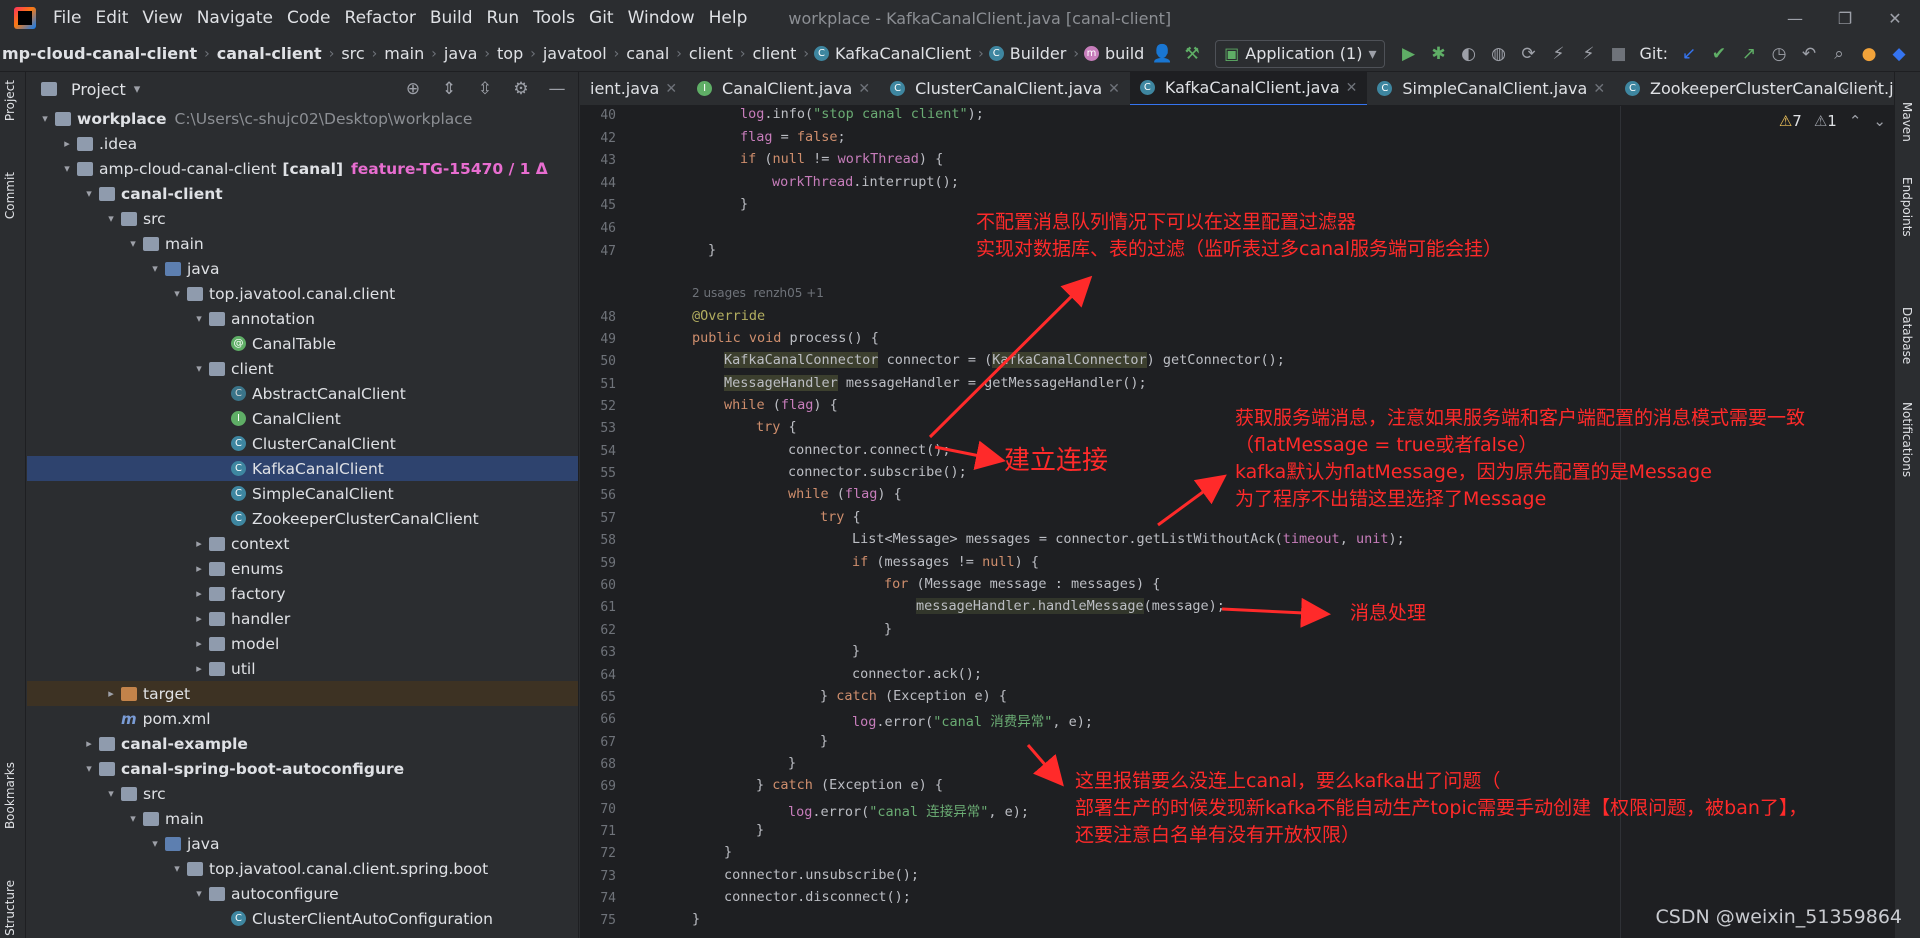 This screenshot has height=938, width=1920. I want to click on tree-item: @ CanalTable, so click(302, 343).